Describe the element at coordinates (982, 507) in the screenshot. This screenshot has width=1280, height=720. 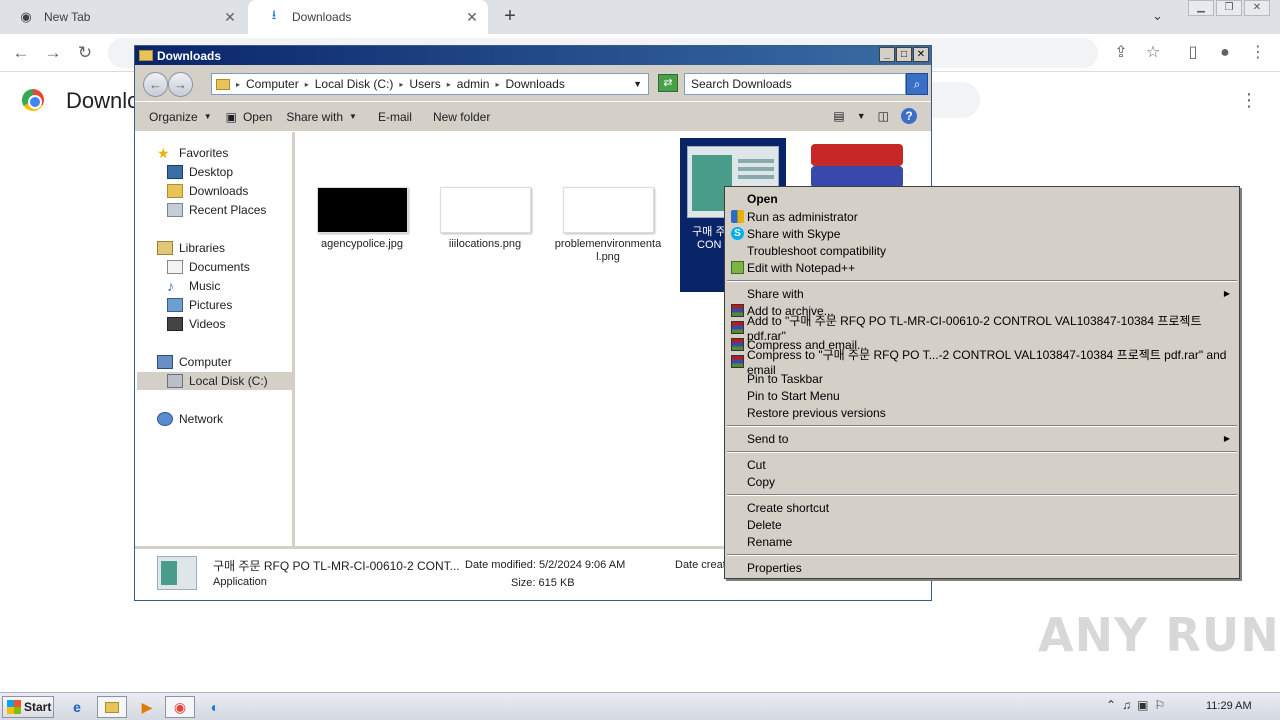
I see `menu-item-create-shortcut: Create shortcut` at that location.